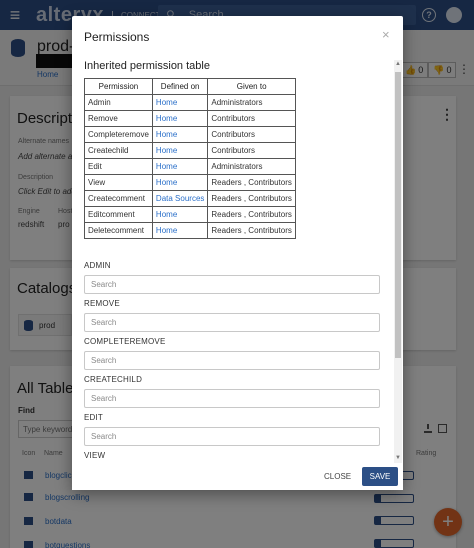  What do you see at coordinates (180, 198) in the screenshot?
I see `defined-on-link: Data Sources` at bounding box center [180, 198].